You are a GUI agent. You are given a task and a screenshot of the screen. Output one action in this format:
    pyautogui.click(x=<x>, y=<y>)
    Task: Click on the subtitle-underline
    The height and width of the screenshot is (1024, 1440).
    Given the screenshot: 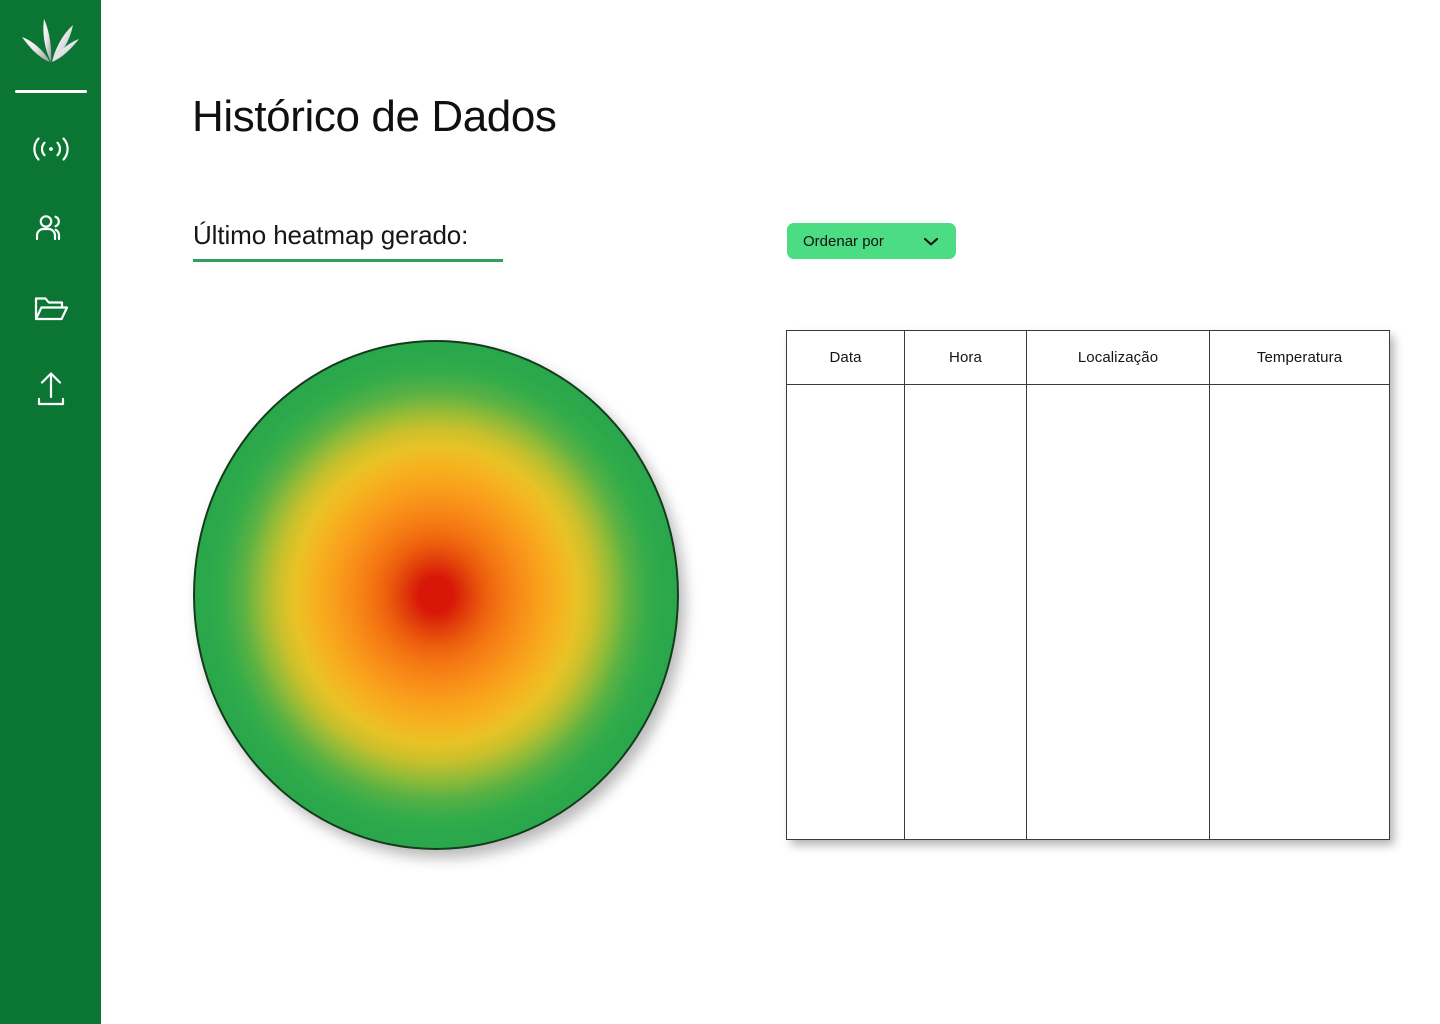 What is the action you would take?
    pyautogui.click(x=348, y=260)
    